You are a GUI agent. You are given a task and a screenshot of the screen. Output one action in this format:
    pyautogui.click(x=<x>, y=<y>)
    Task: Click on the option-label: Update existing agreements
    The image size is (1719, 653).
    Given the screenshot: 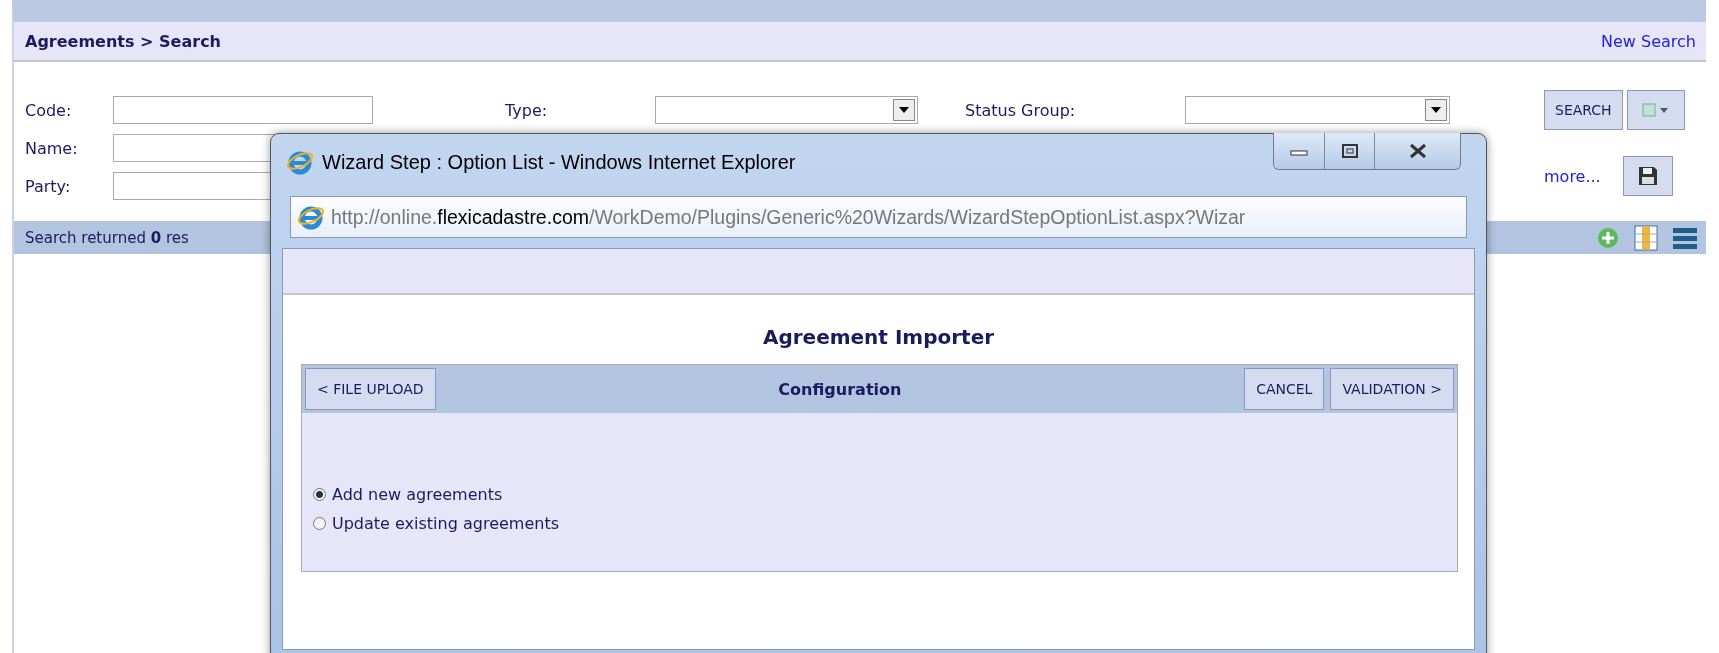 What is the action you would take?
    pyautogui.click(x=445, y=523)
    